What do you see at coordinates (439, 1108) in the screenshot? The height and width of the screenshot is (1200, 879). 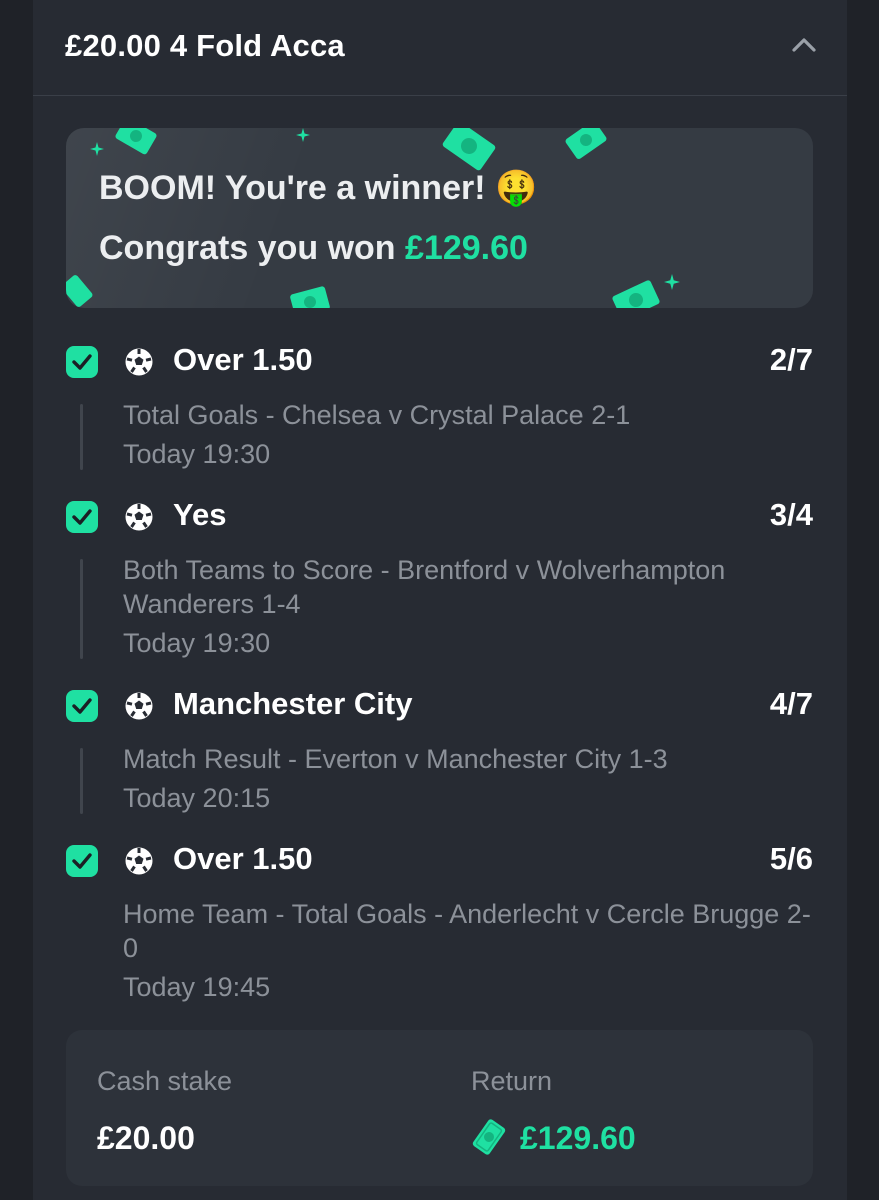 I see `bet-summary: Cash stake £20.00 Return £129.60` at bounding box center [439, 1108].